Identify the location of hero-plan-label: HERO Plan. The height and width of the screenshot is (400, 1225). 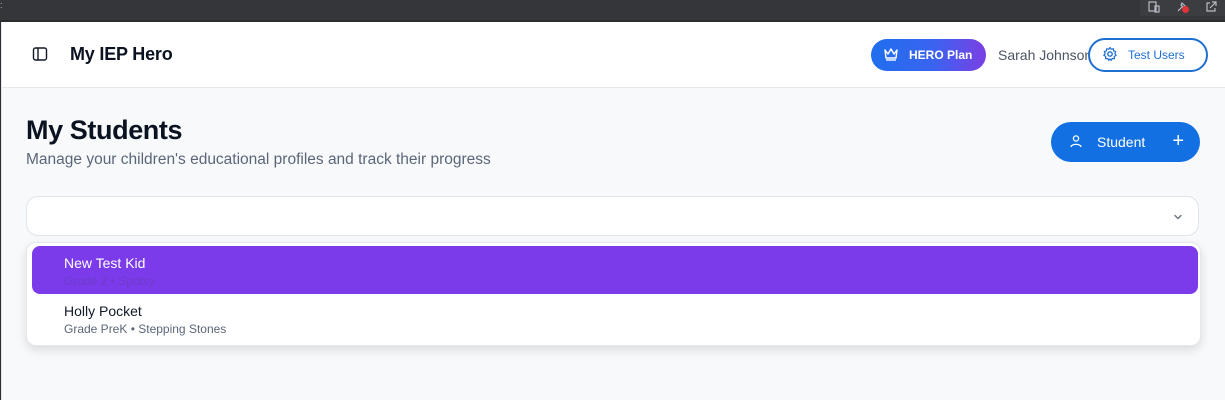
(941, 55).